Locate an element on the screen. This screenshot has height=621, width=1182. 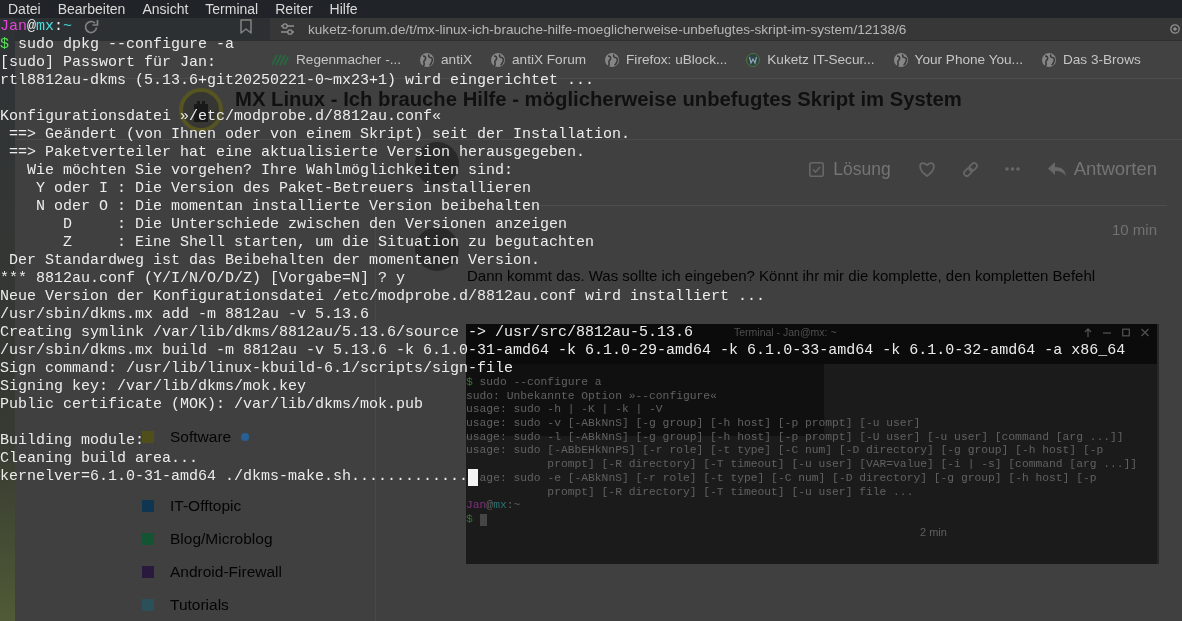
terminal-line: usage: sudo -h | -K | -k | -V is located at coordinates (564, 410).